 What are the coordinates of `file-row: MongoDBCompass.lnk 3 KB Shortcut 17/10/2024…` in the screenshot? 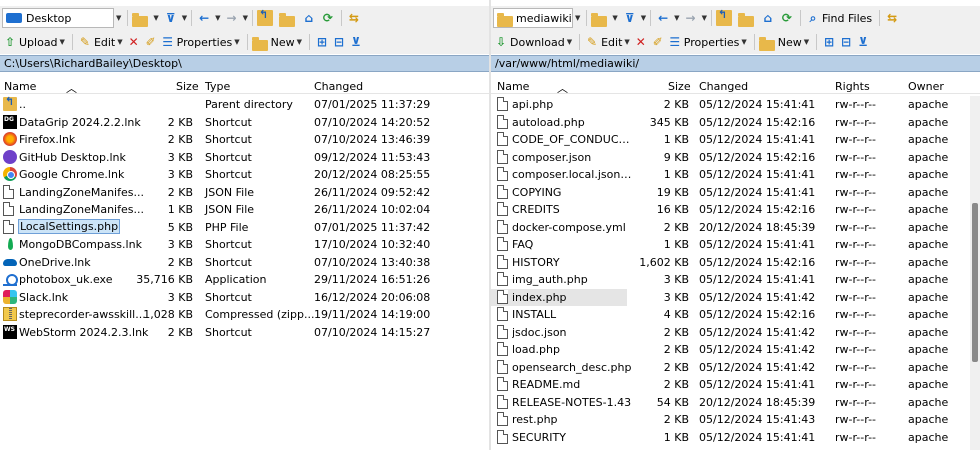 It's located at (244, 245).